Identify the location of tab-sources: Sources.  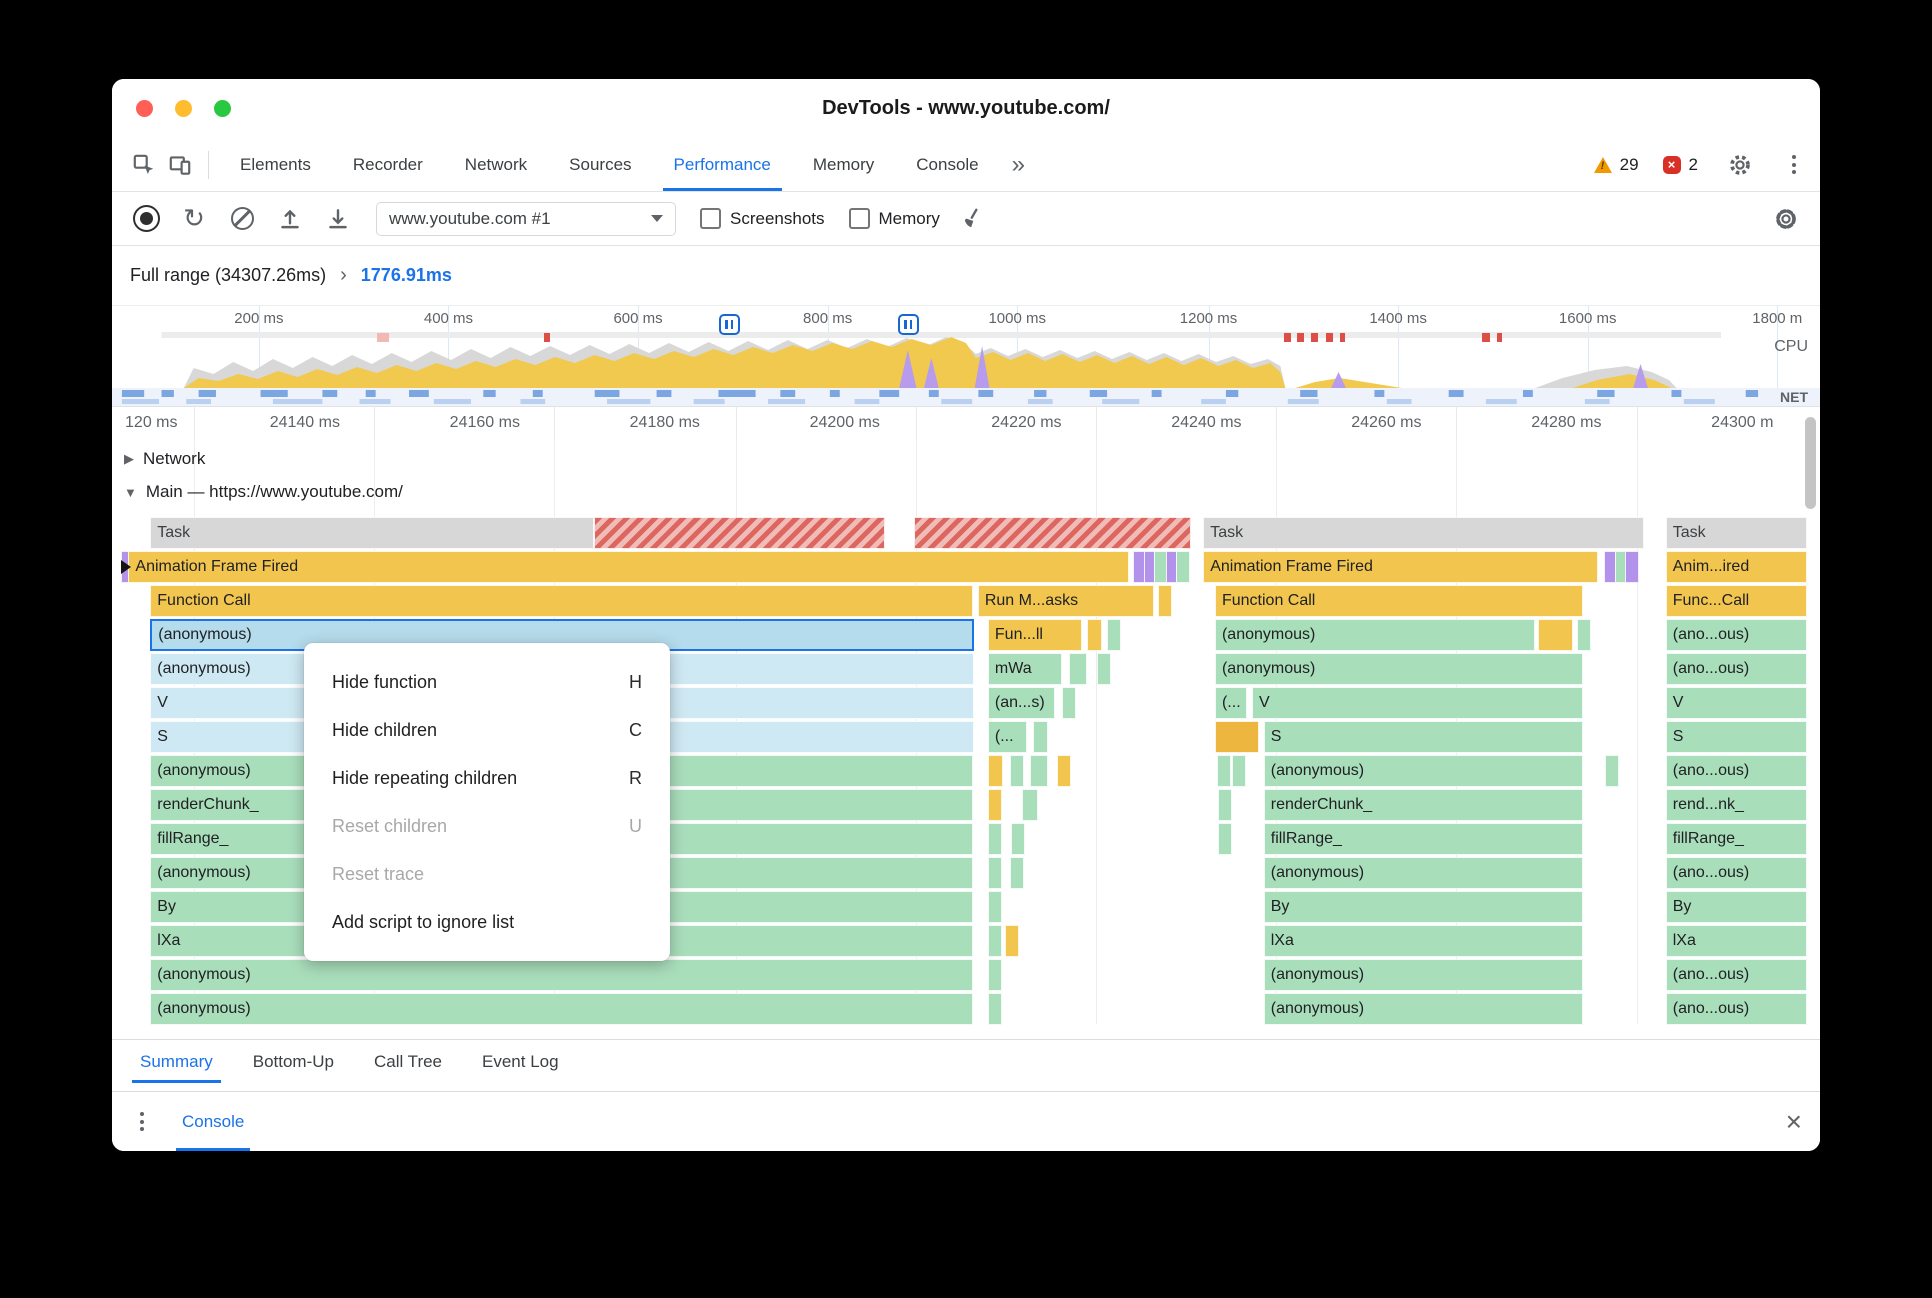
(600, 164).